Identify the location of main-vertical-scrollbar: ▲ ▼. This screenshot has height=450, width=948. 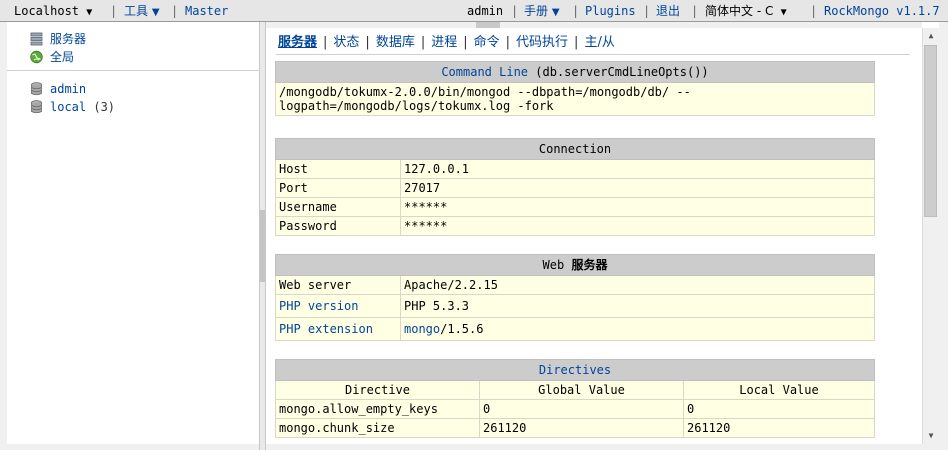
(930, 236).